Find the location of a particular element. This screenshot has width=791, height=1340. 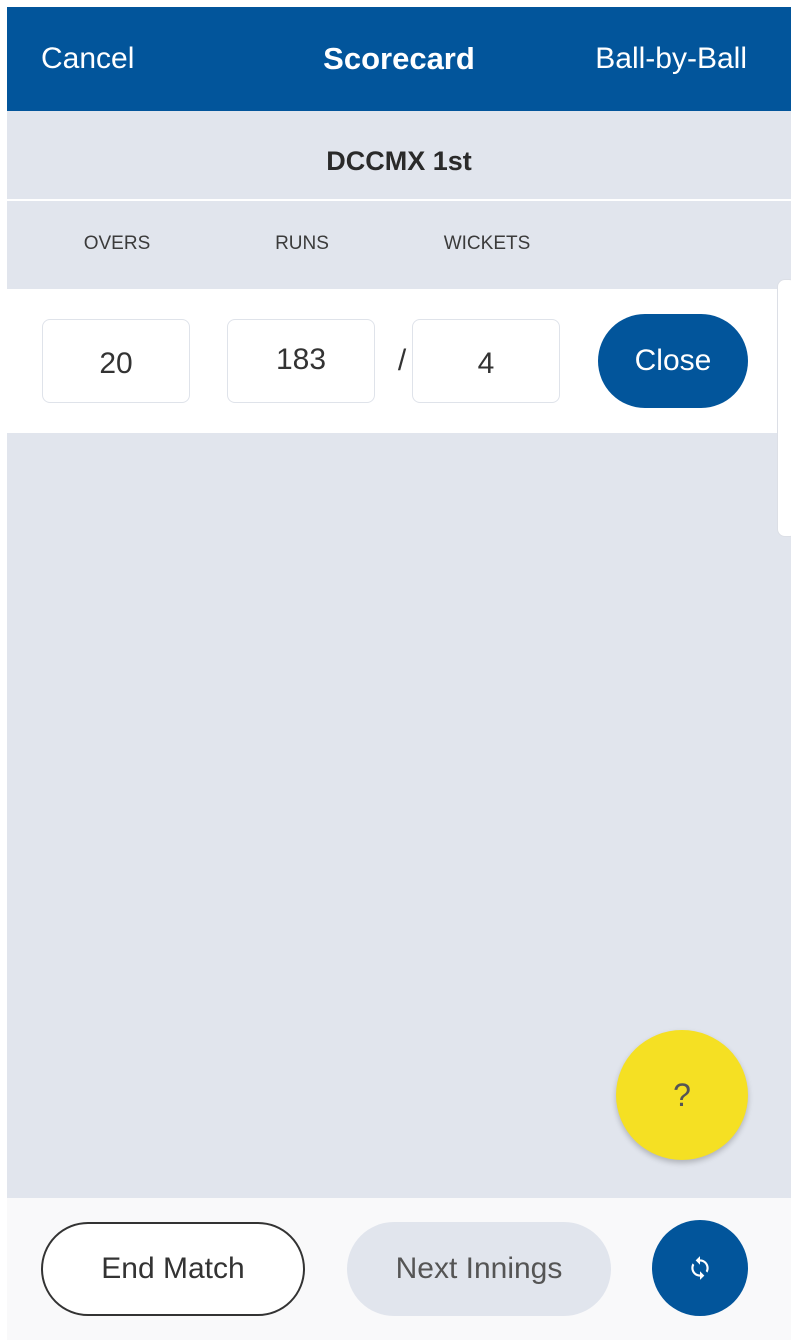

help-button: ? is located at coordinates (682, 1095).